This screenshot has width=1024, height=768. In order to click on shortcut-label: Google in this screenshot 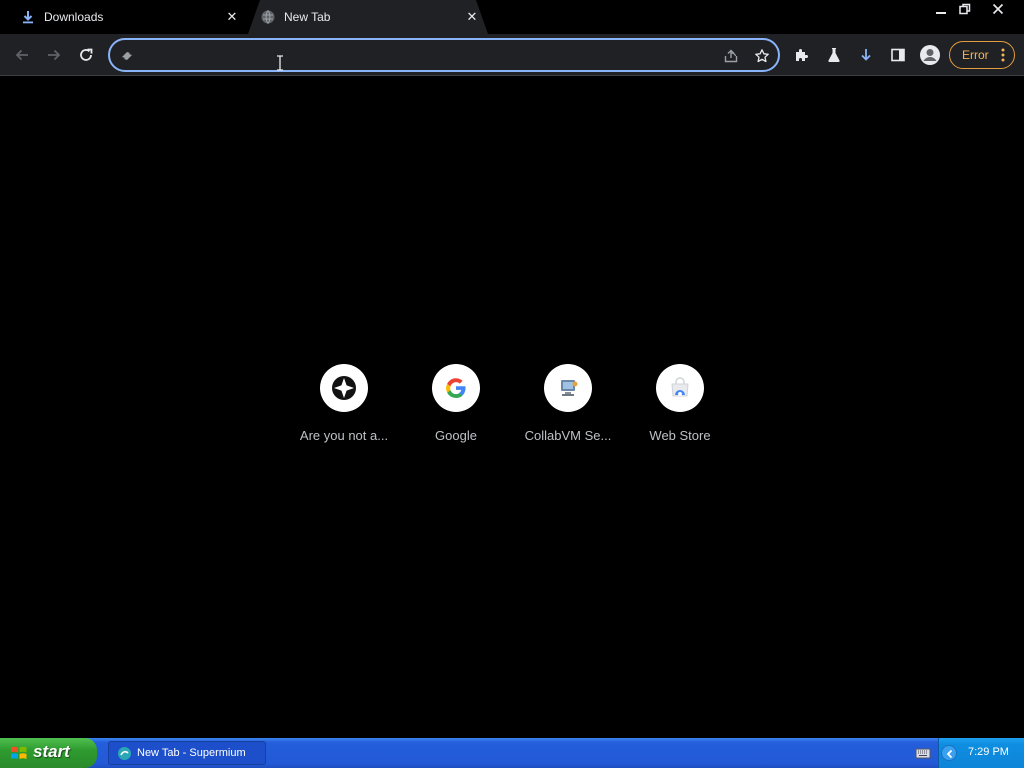, I will do `click(456, 435)`.